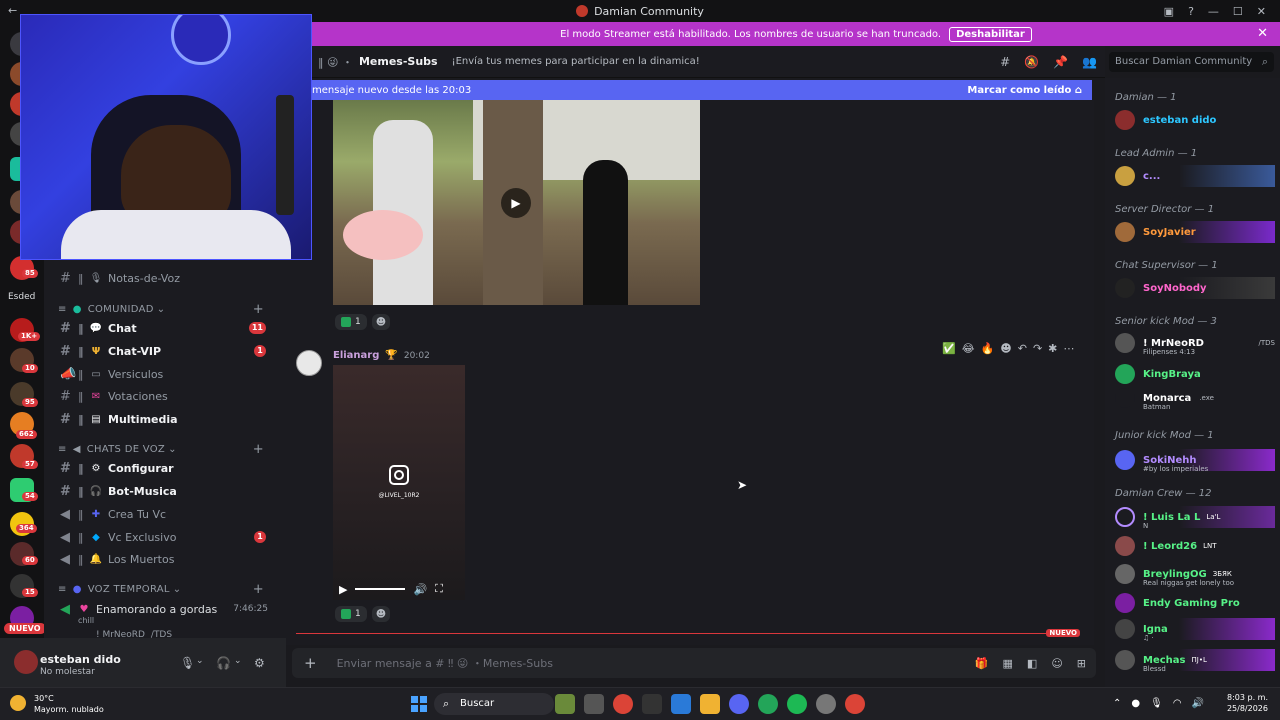 The image size is (1280, 720). Describe the element at coordinates (1005, 62) in the screenshot. I see `threads-icon: #` at that location.